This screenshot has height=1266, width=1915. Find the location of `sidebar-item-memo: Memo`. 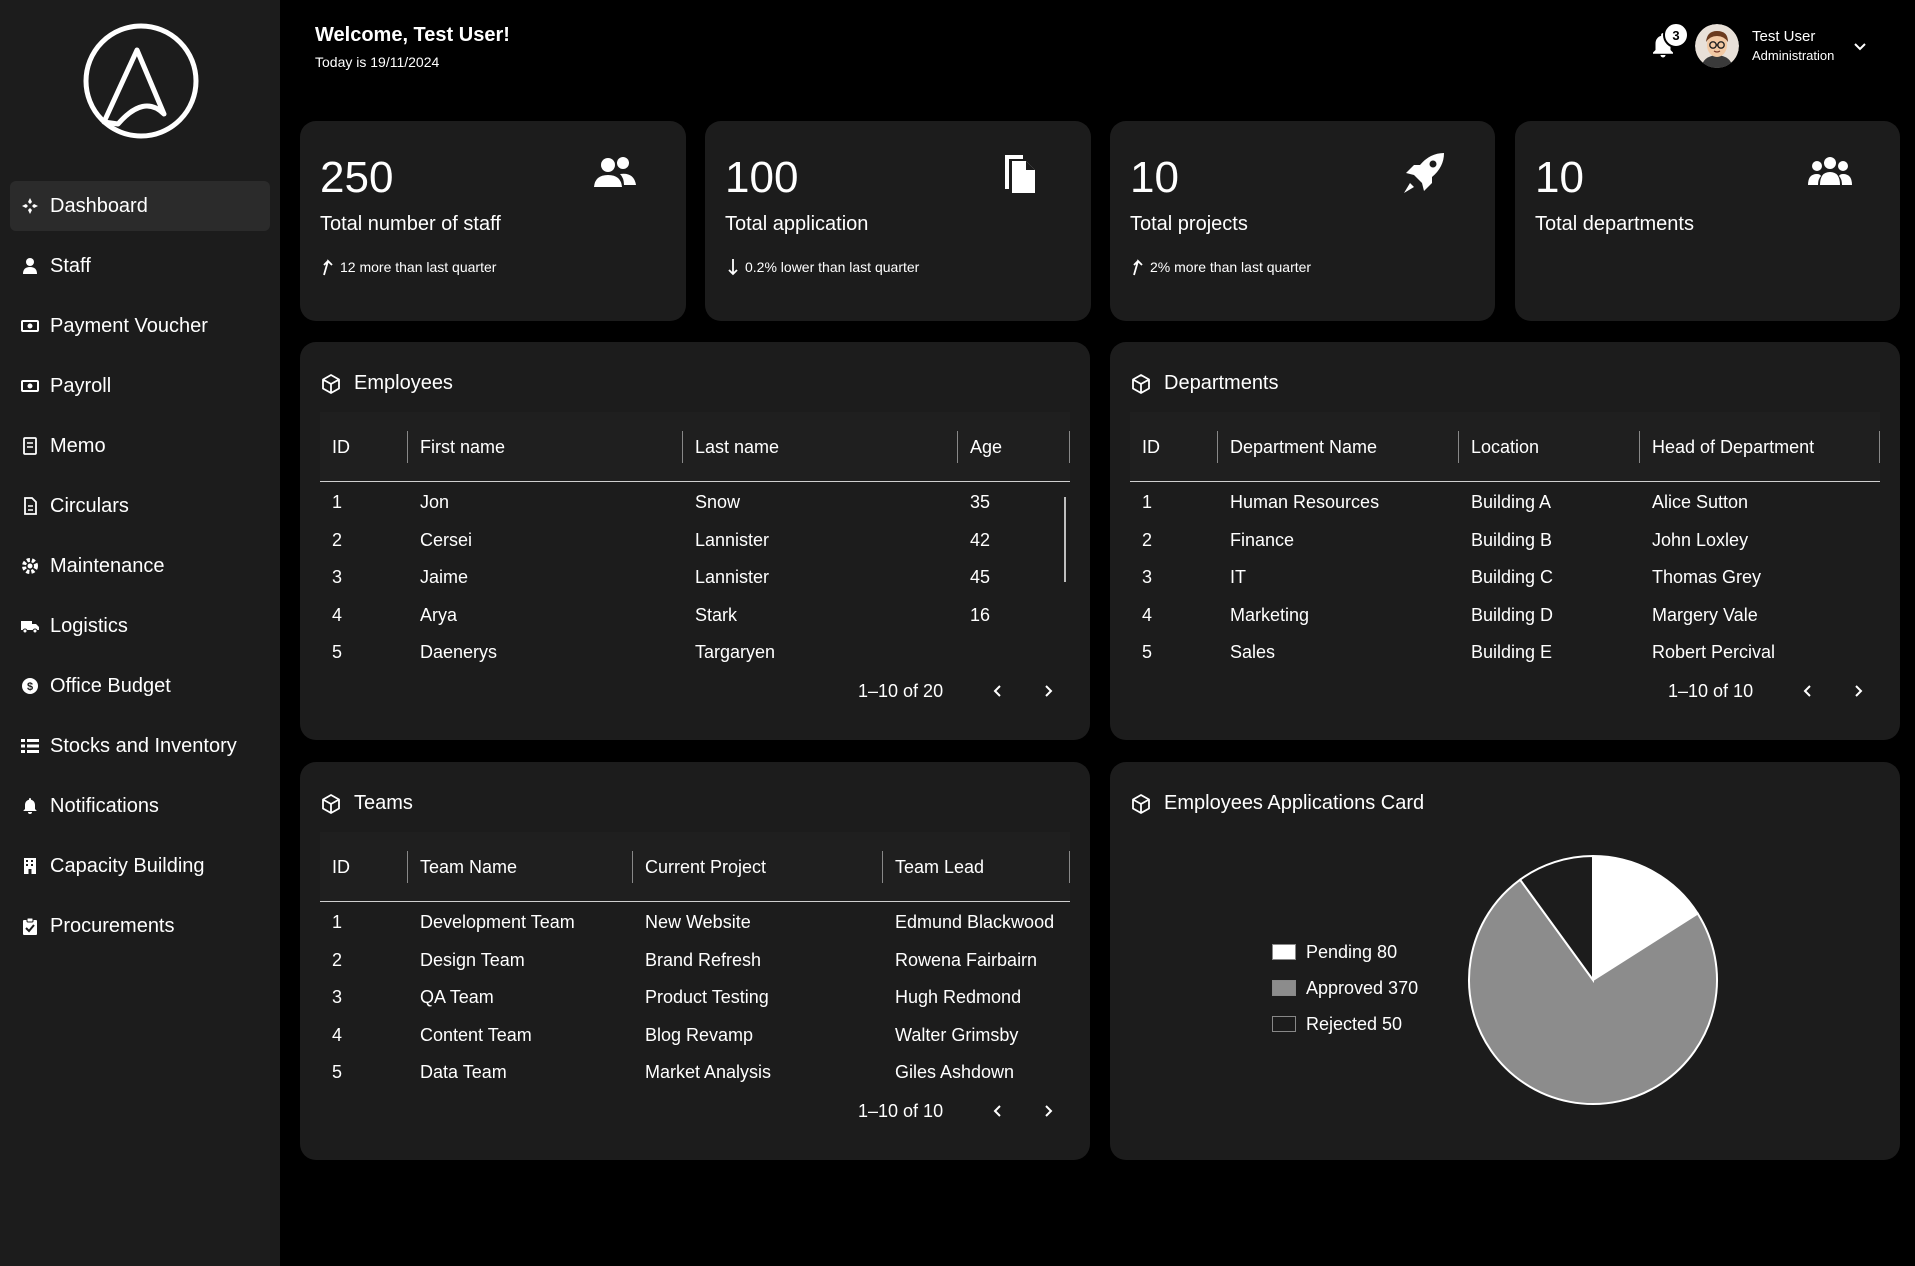

sidebar-item-memo: Memo is located at coordinates (140, 446).